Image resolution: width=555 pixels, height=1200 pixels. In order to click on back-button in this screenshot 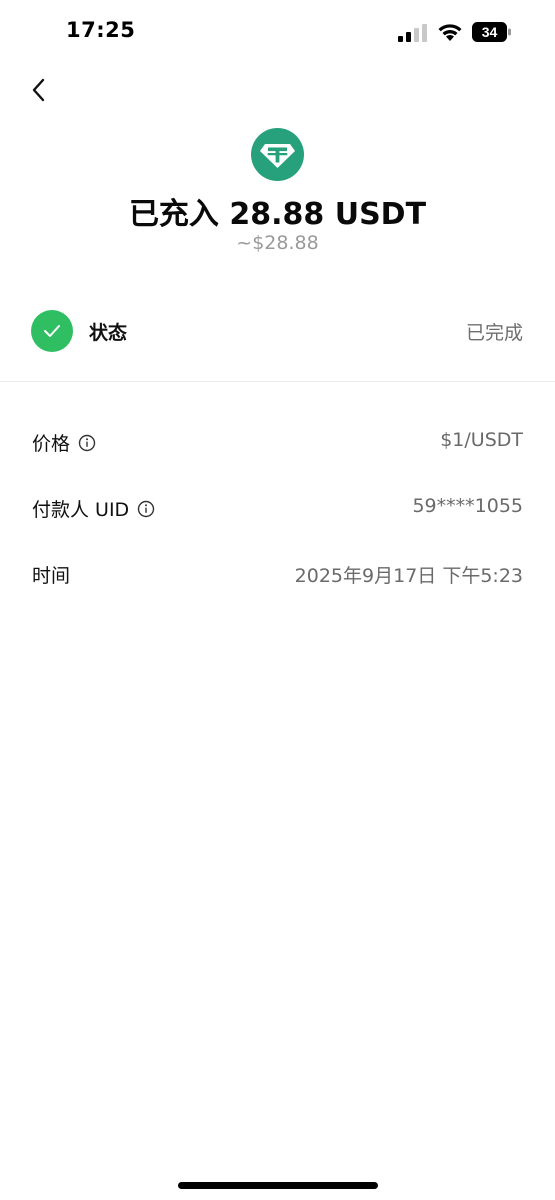, I will do `click(39, 90)`.